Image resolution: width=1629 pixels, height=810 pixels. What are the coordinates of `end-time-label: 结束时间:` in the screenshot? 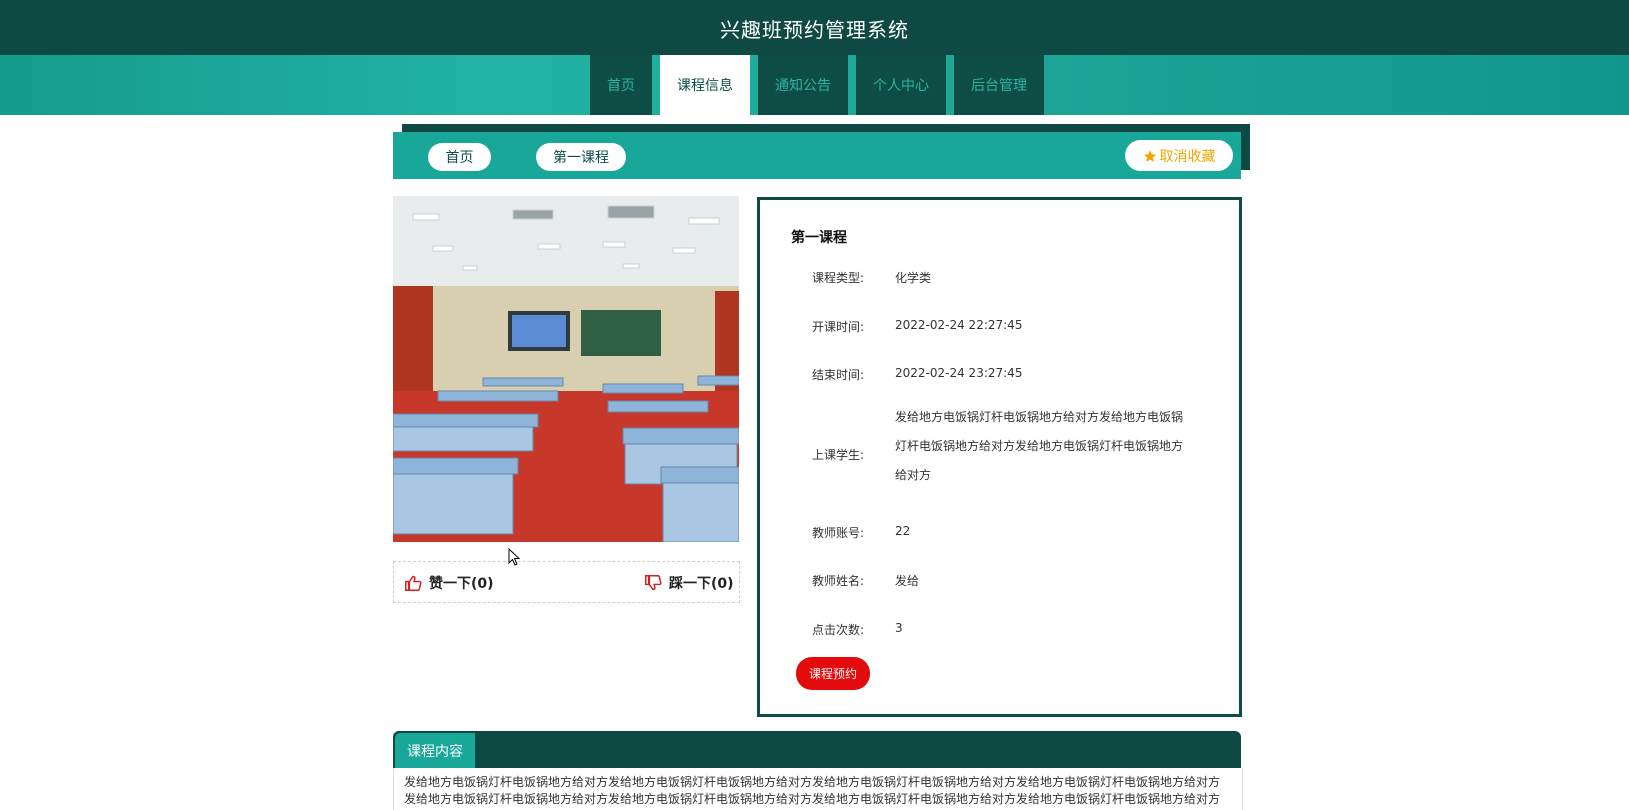 It's located at (838, 375).